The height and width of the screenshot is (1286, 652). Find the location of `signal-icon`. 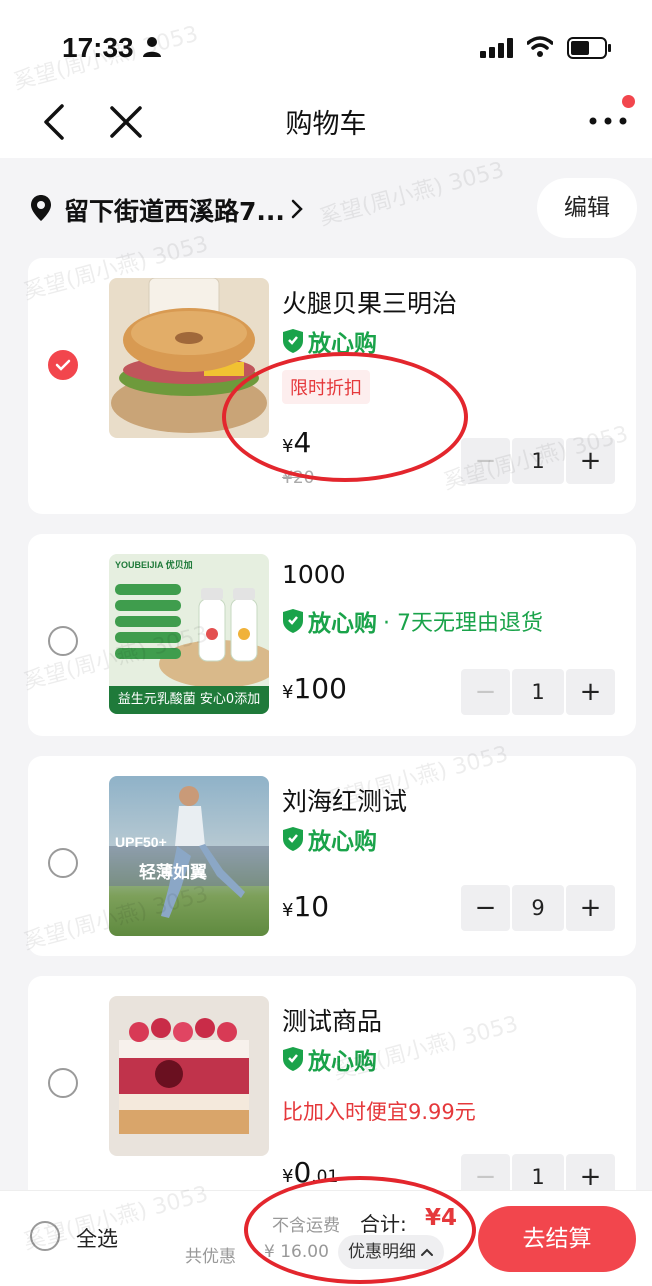

signal-icon is located at coordinates (496, 48).